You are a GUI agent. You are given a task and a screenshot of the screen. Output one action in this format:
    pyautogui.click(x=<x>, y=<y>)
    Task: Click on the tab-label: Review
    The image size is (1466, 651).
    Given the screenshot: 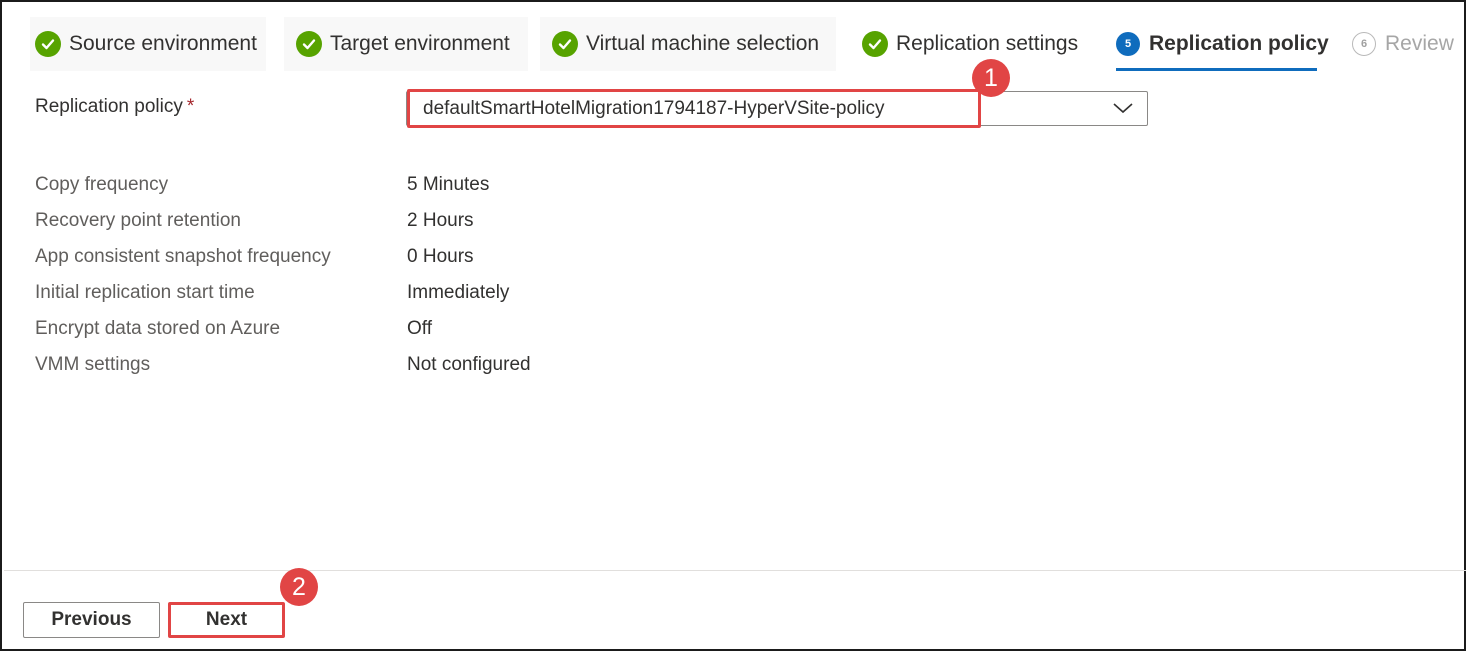 What is the action you would take?
    pyautogui.click(x=1419, y=43)
    